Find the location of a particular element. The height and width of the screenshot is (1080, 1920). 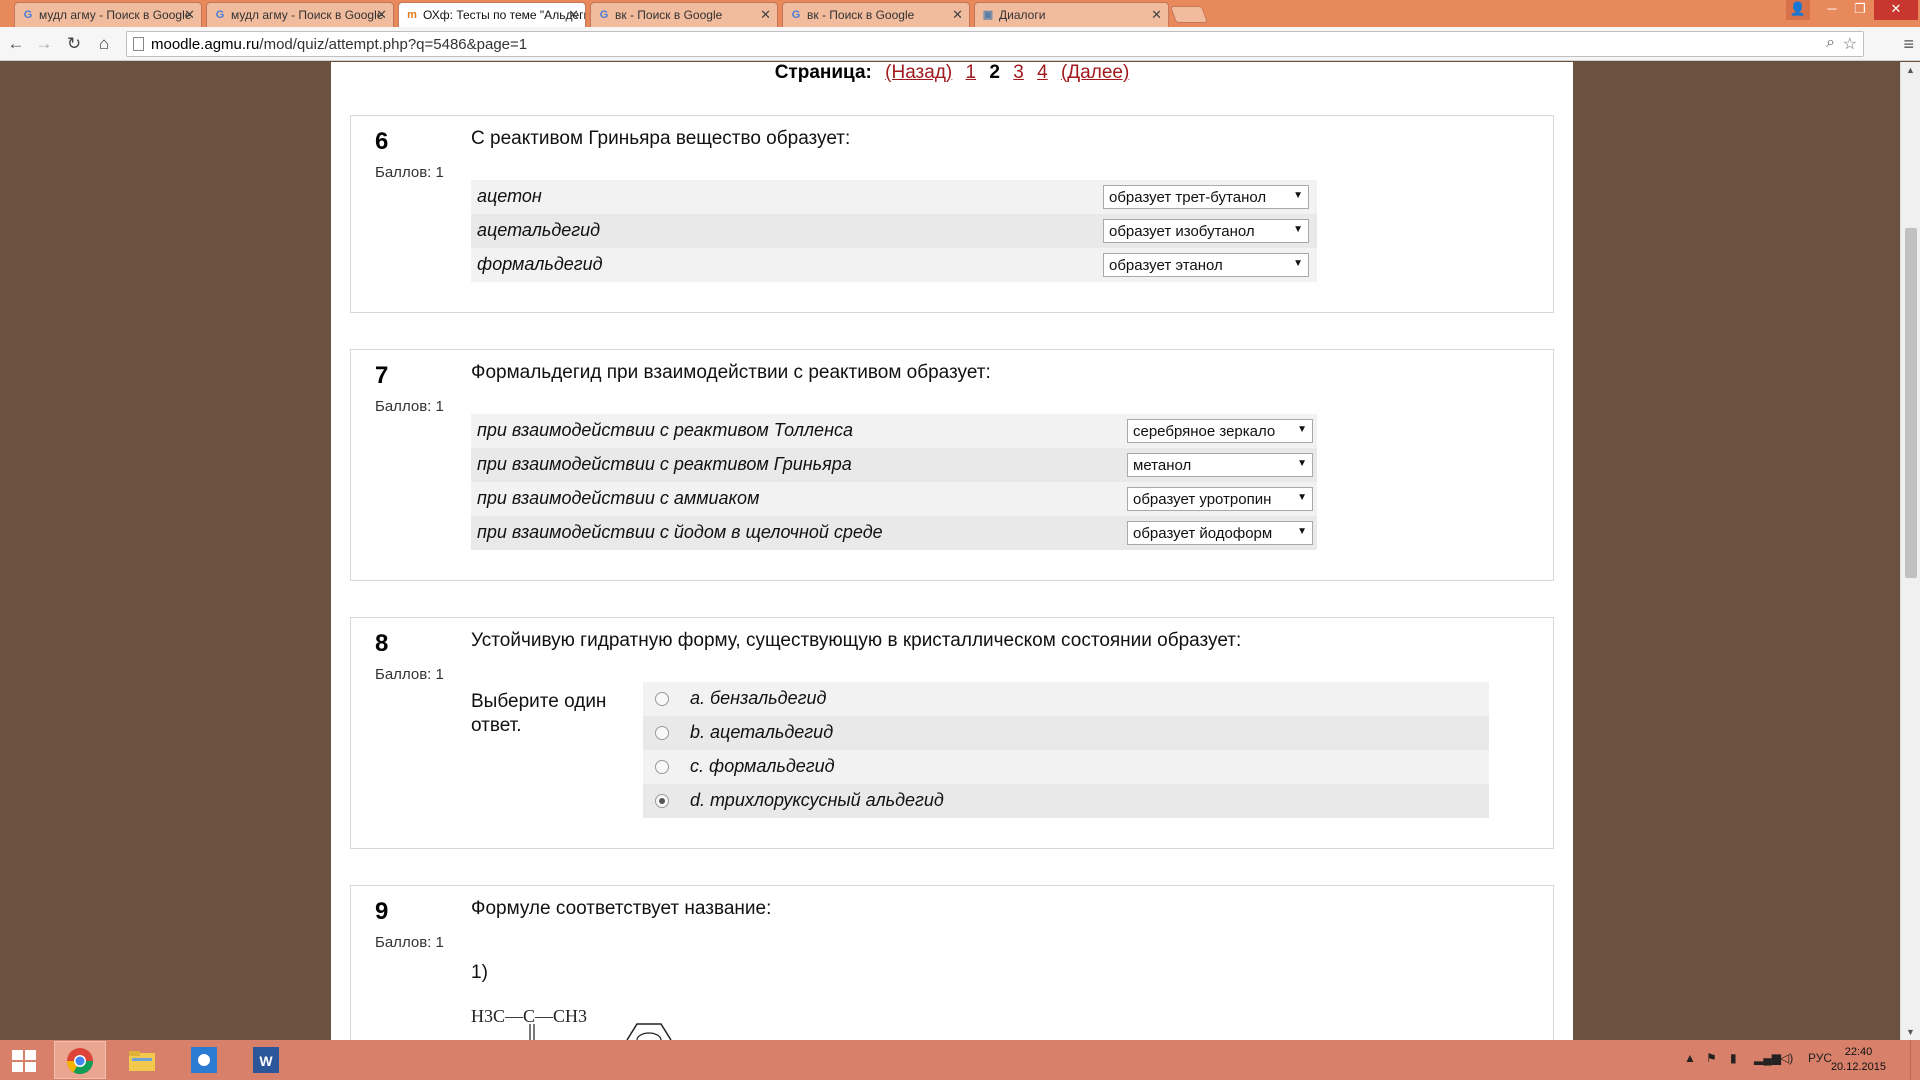

vertical-scrollbar: ▲ ▼ is located at coordinates (1910, 551).